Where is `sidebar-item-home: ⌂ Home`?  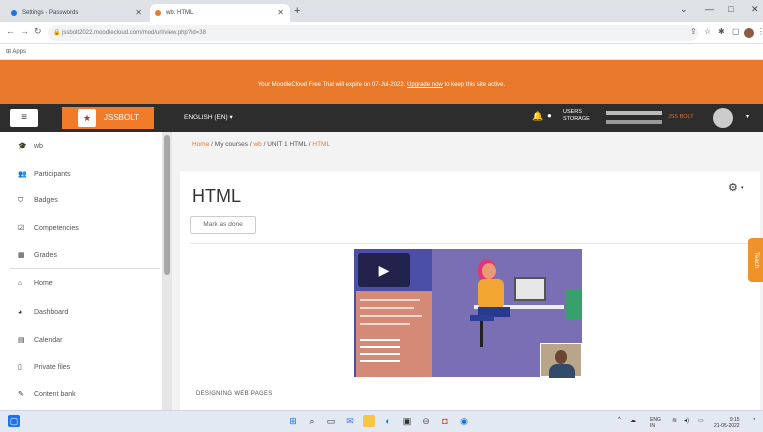 sidebar-item-home: ⌂ Home is located at coordinates (35, 283).